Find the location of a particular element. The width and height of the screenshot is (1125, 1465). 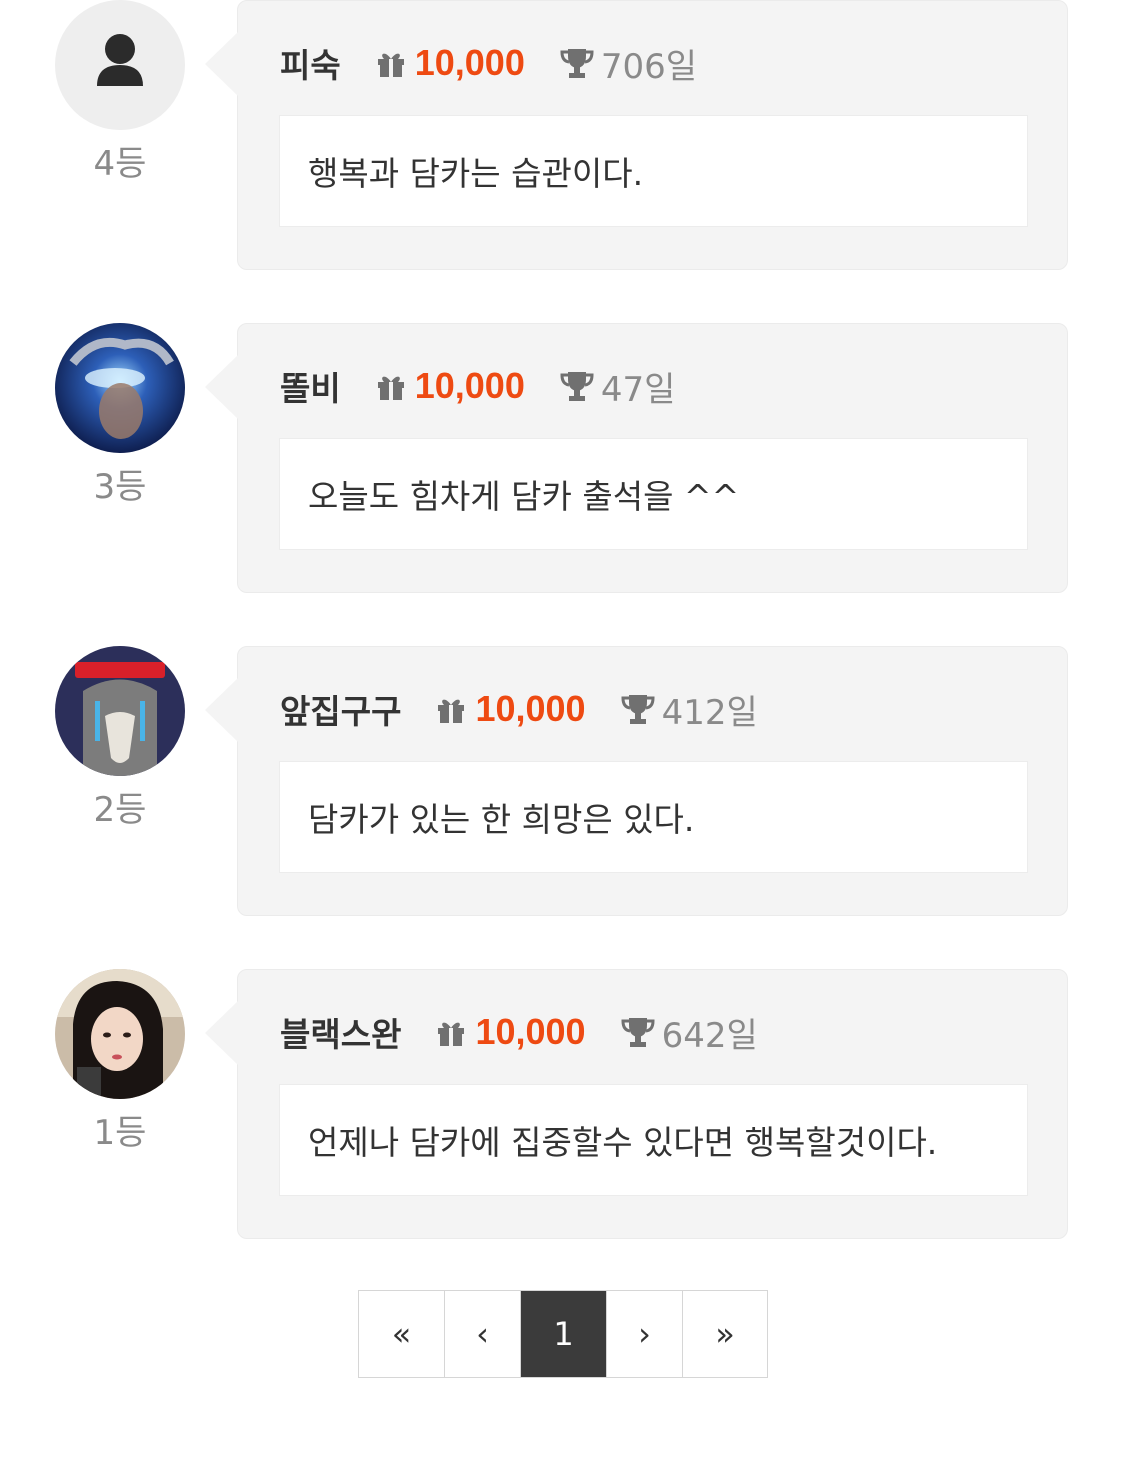

current-page-button: 1 is located at coordinates (564, 1334).